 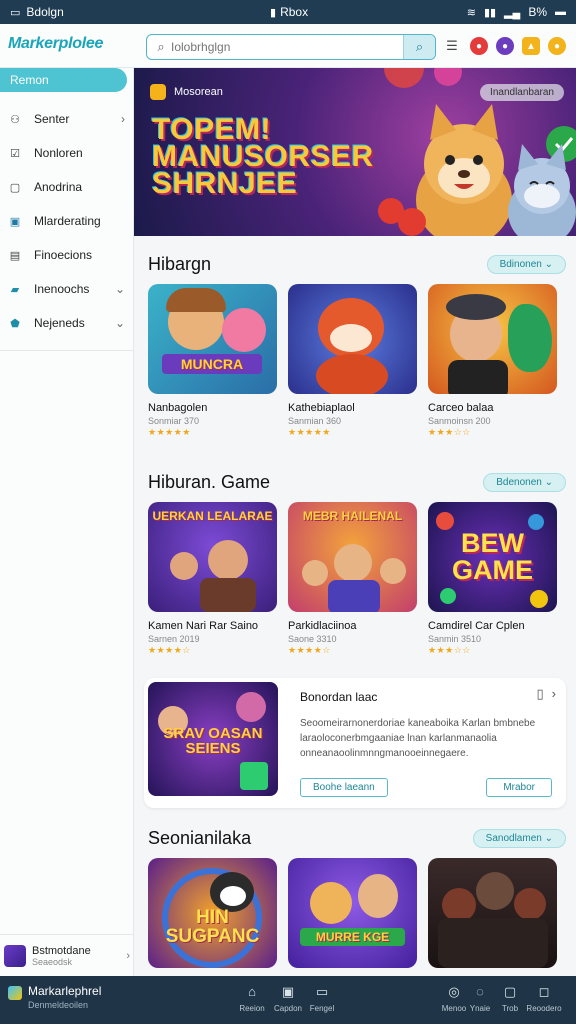 I want to click on game-card: Carceo balaa Sanmoinsn 200 ★★★☆☆, so click(x=492, y=361).